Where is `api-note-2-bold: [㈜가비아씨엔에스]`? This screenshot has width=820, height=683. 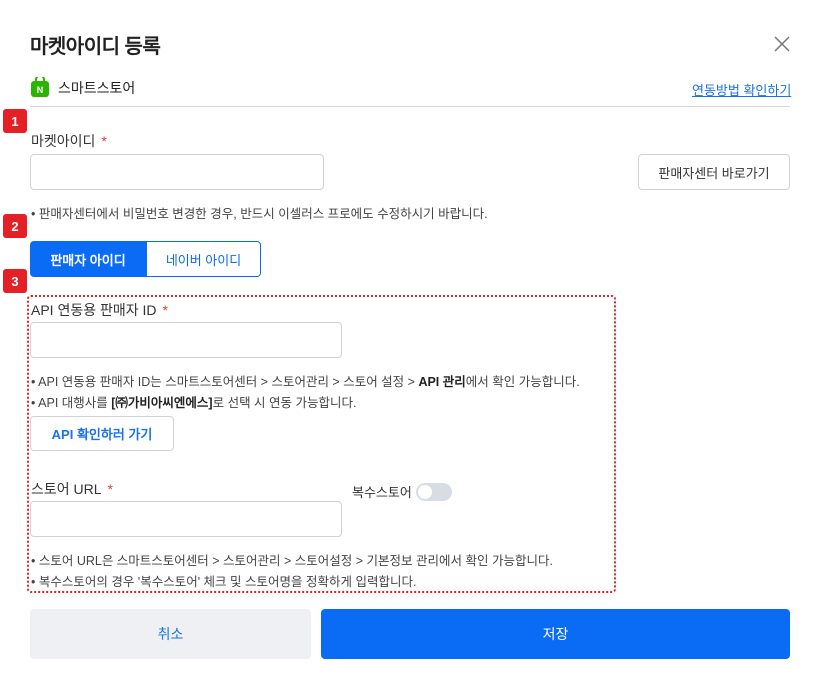
api-note-2-bold: [㈜가비아씨엔에스] is located at coordinates (162, 403).